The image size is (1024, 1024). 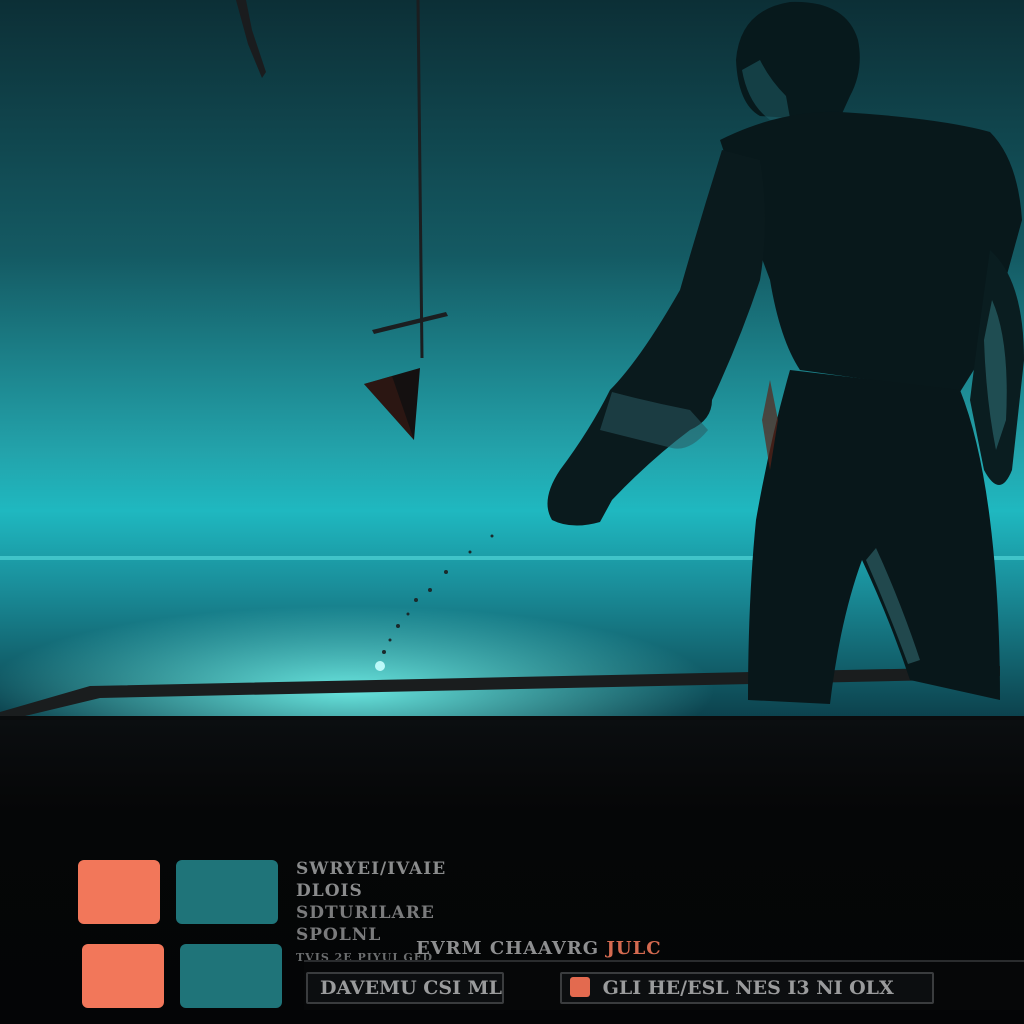 I want to click on command-bar: DAVEMU CSI MLO GLI HE/ESL NES I3 NI OLX, so click(x=664, y=985).